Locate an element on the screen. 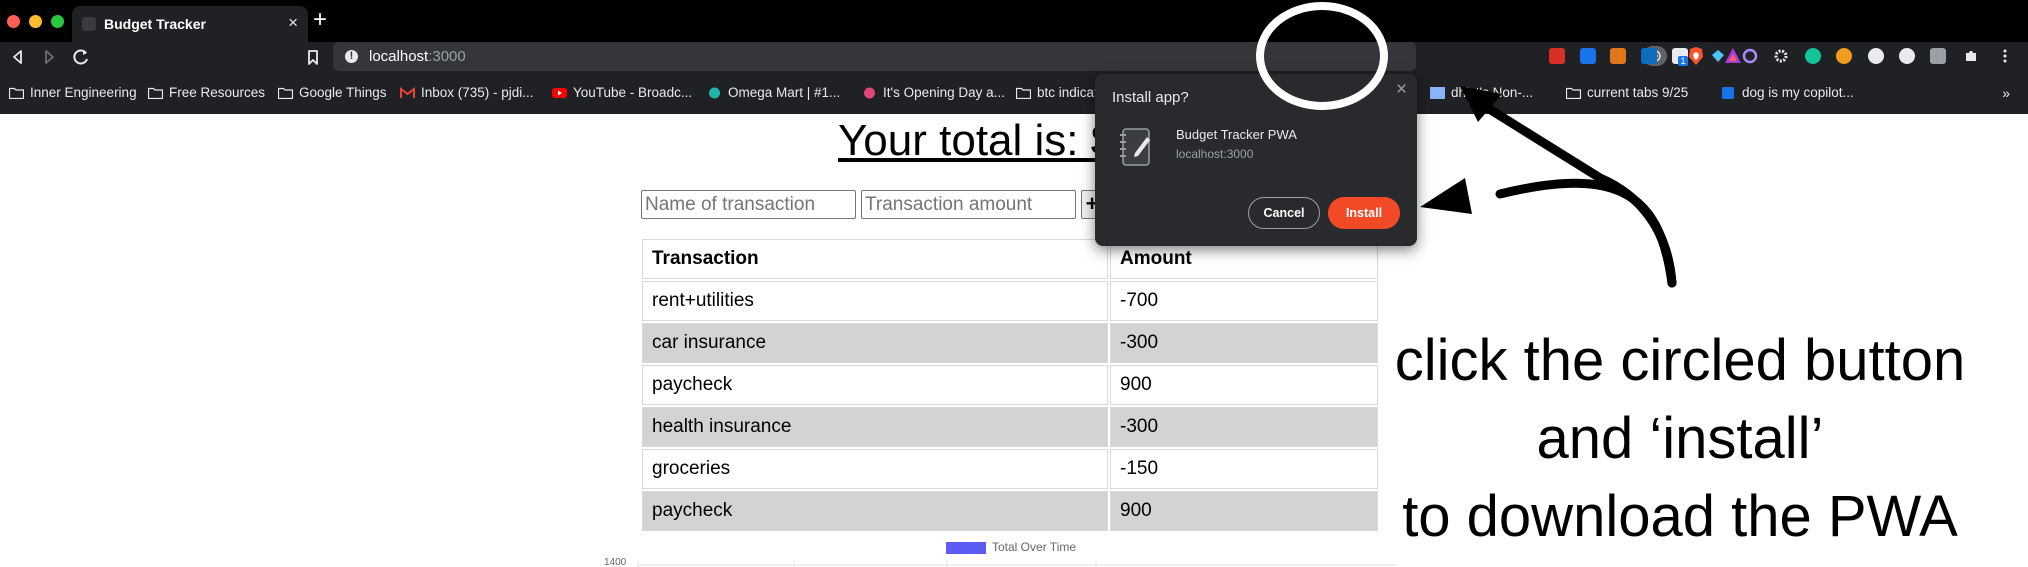 This screenshot has height=567, width=2028. tab-title: Budget Tracker is located at coordinates (155, 24).